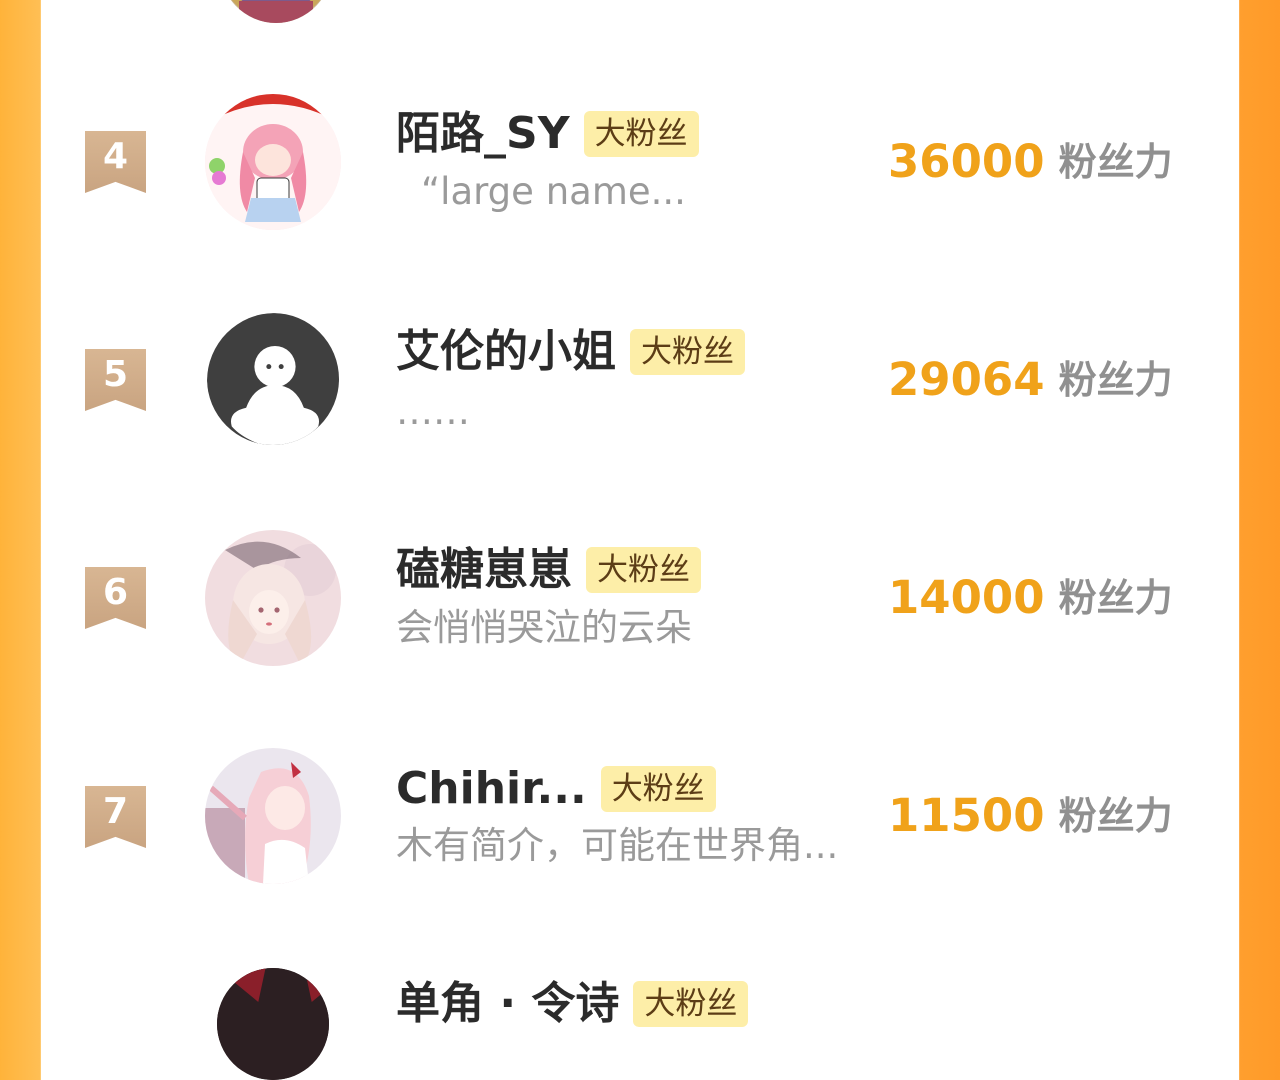  I want to click on avatar-partial-top, so click(276, 11).